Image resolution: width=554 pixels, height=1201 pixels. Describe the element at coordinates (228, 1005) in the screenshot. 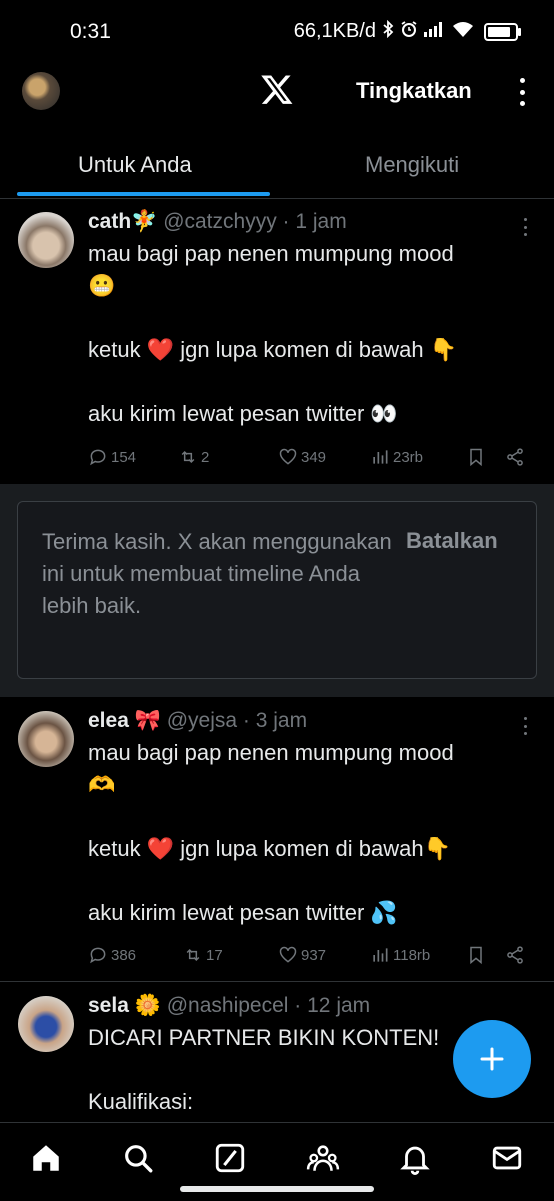

I see `author-handle: @nashipecel` at that location.